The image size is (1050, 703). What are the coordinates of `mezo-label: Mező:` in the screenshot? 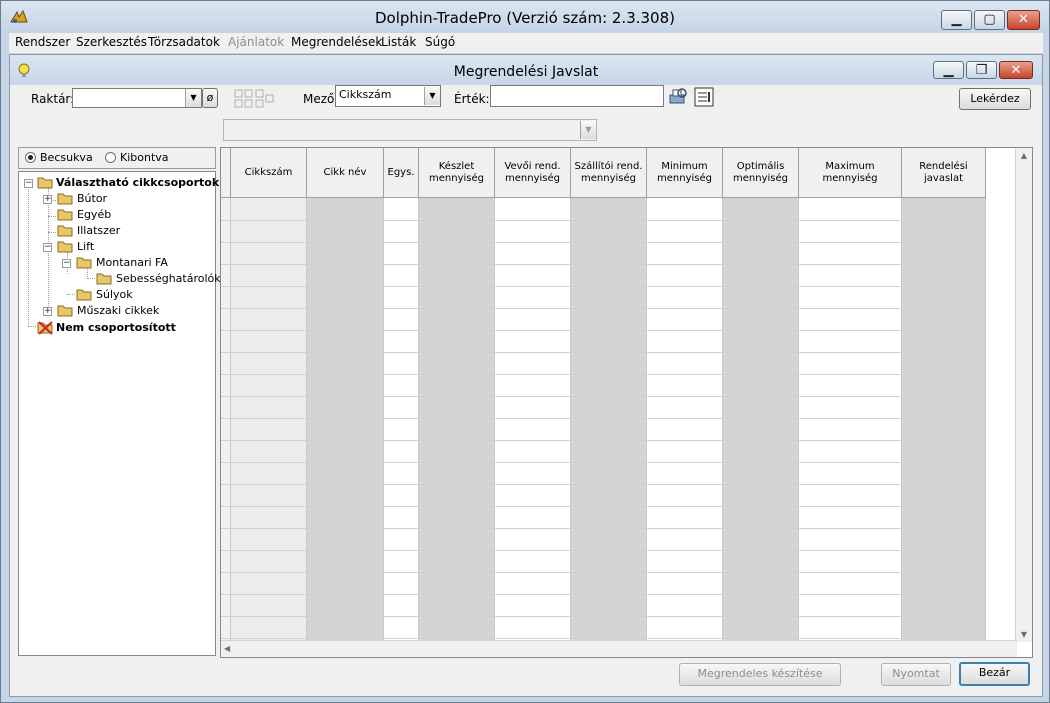 It's located at (321, 99).